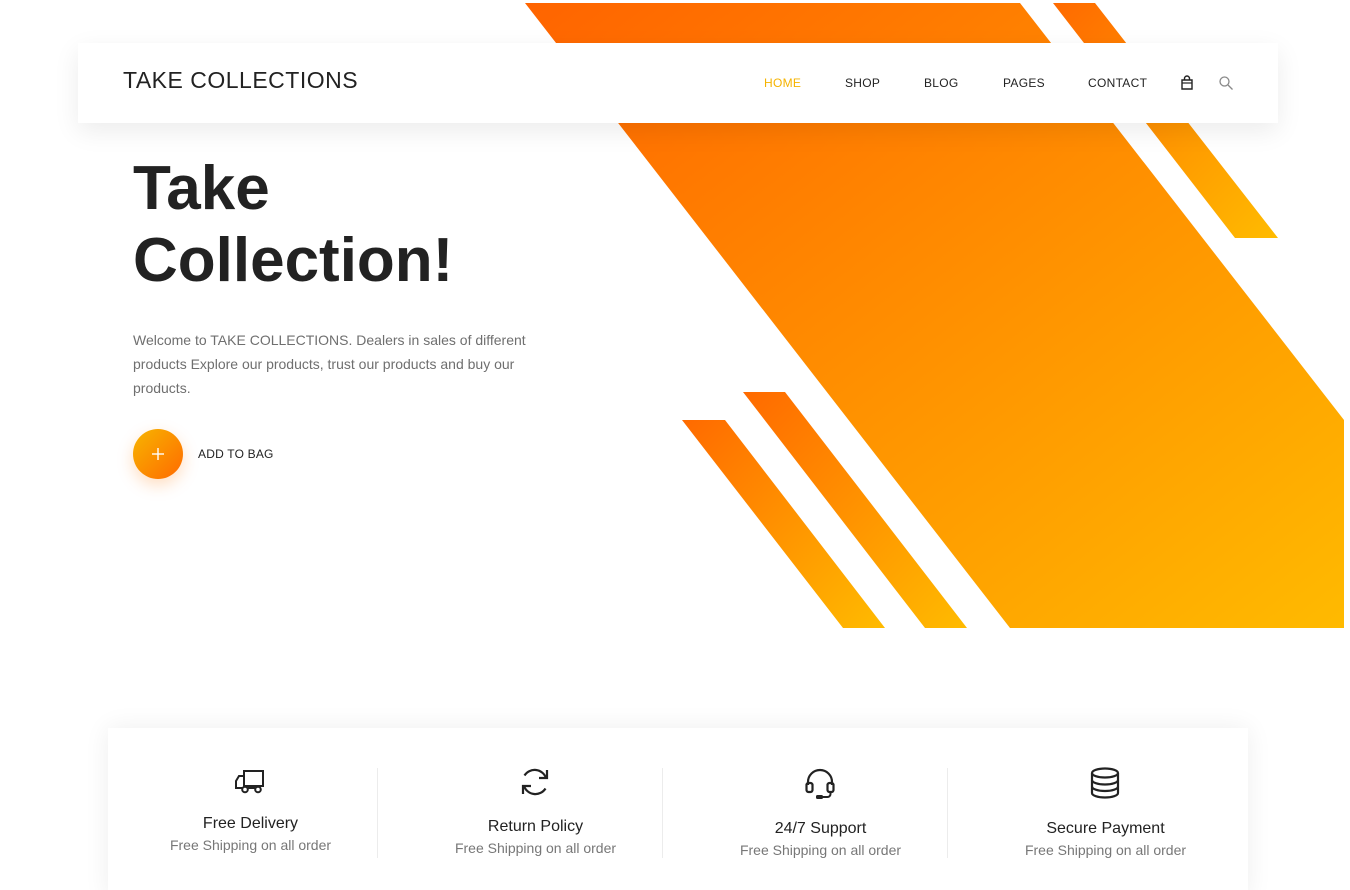 Image resolution: width=1350 pixels, height=890 pixels. Describe the element at coordinates (1117, 83) in the screenshot. I see `nav-contact: CONTACT` at that location.